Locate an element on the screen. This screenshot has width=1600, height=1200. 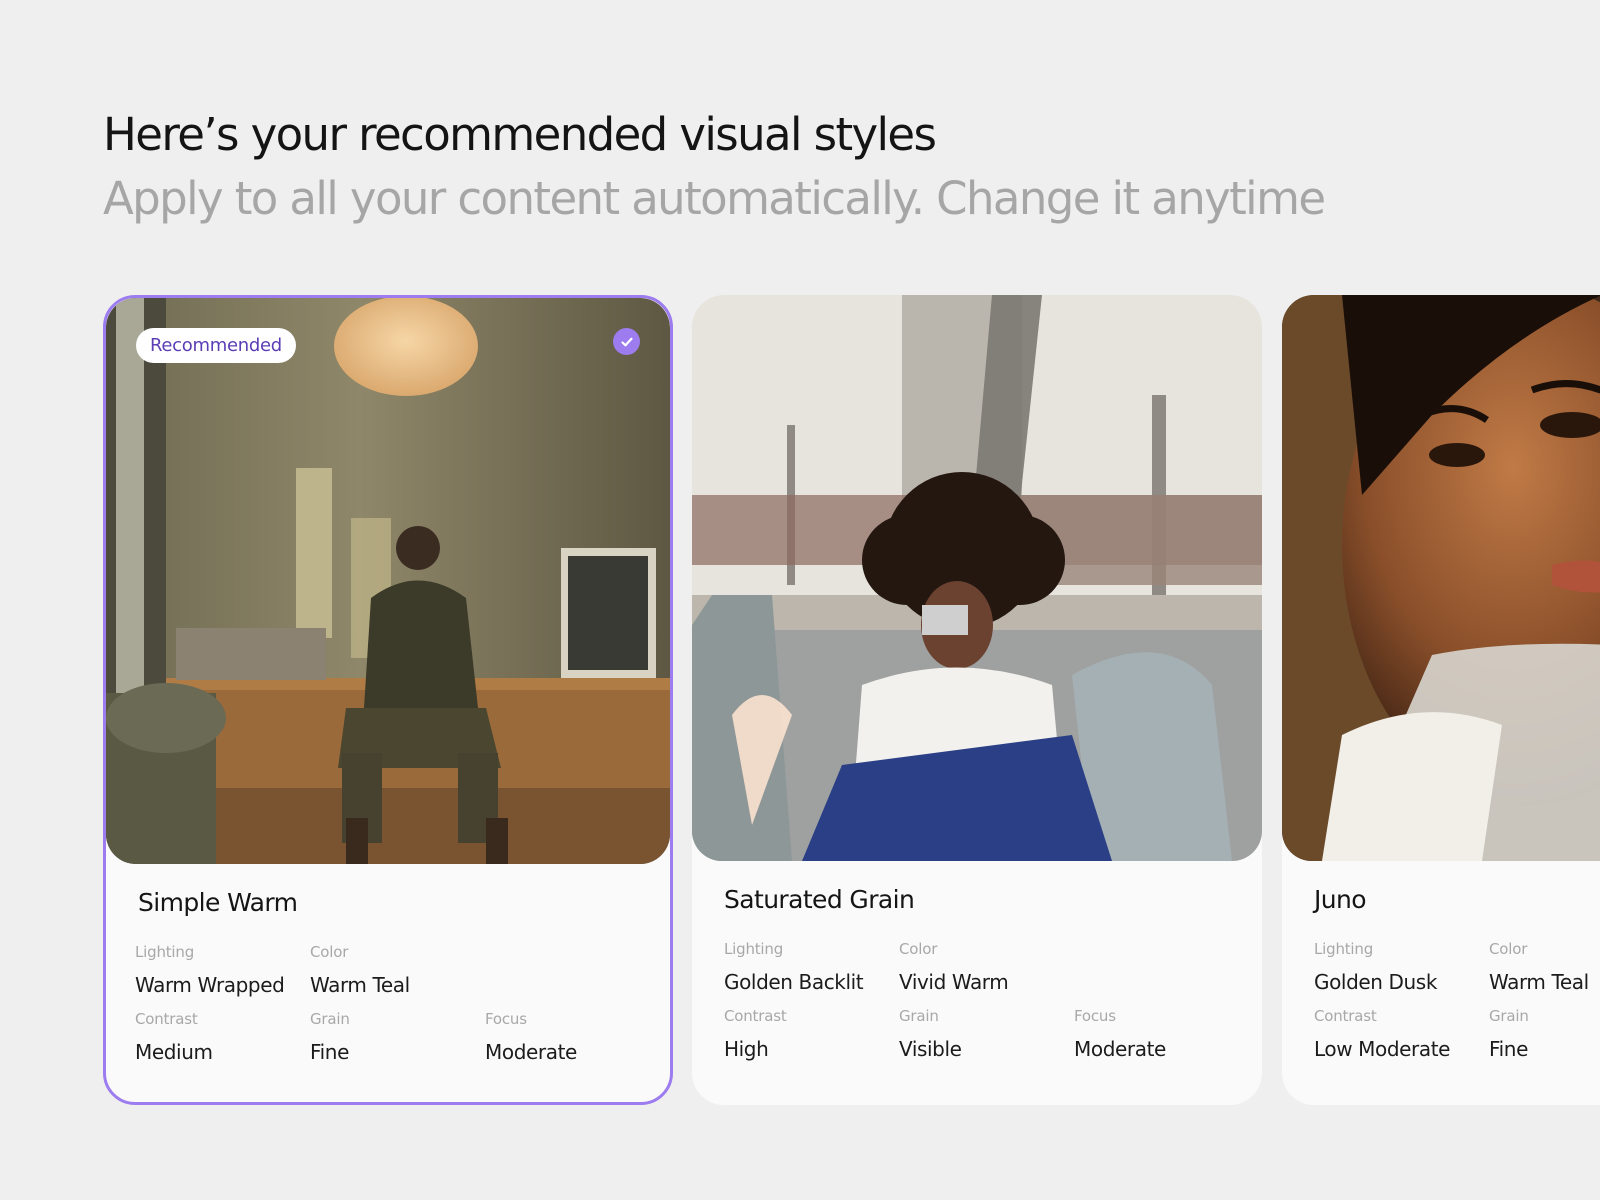
attr-value-lighting: Golden Backlit is located at coordinates (794, 982).